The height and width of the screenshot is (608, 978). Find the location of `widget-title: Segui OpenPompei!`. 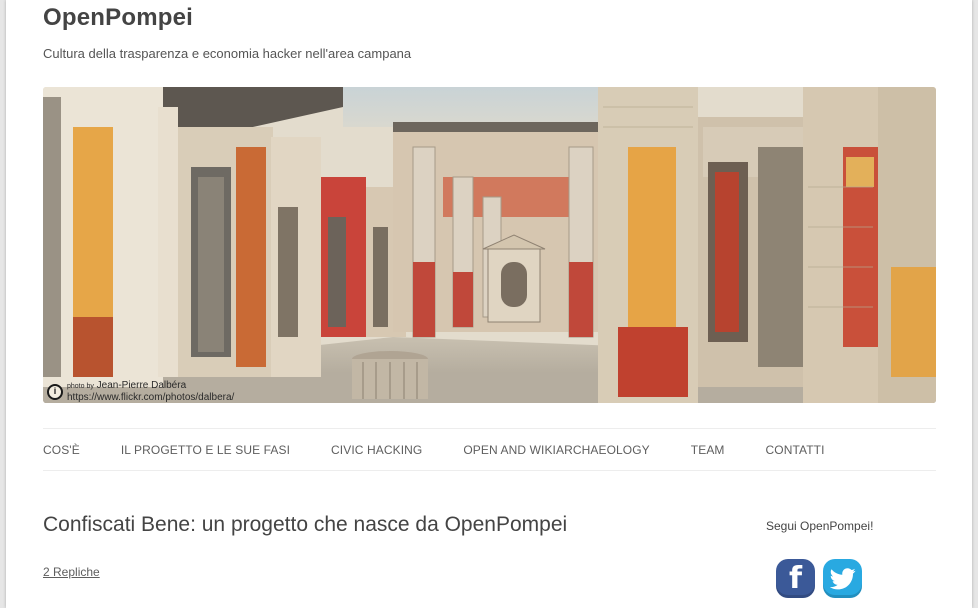

widget-title: Segui OpenPompei! is located at coordinates (820, 526).